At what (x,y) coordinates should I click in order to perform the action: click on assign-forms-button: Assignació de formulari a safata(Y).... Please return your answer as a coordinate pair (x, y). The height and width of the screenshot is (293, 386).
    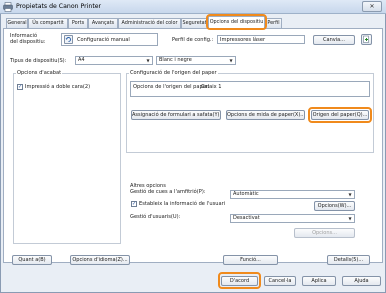
    Looking at the image, I should click on (176, 115).